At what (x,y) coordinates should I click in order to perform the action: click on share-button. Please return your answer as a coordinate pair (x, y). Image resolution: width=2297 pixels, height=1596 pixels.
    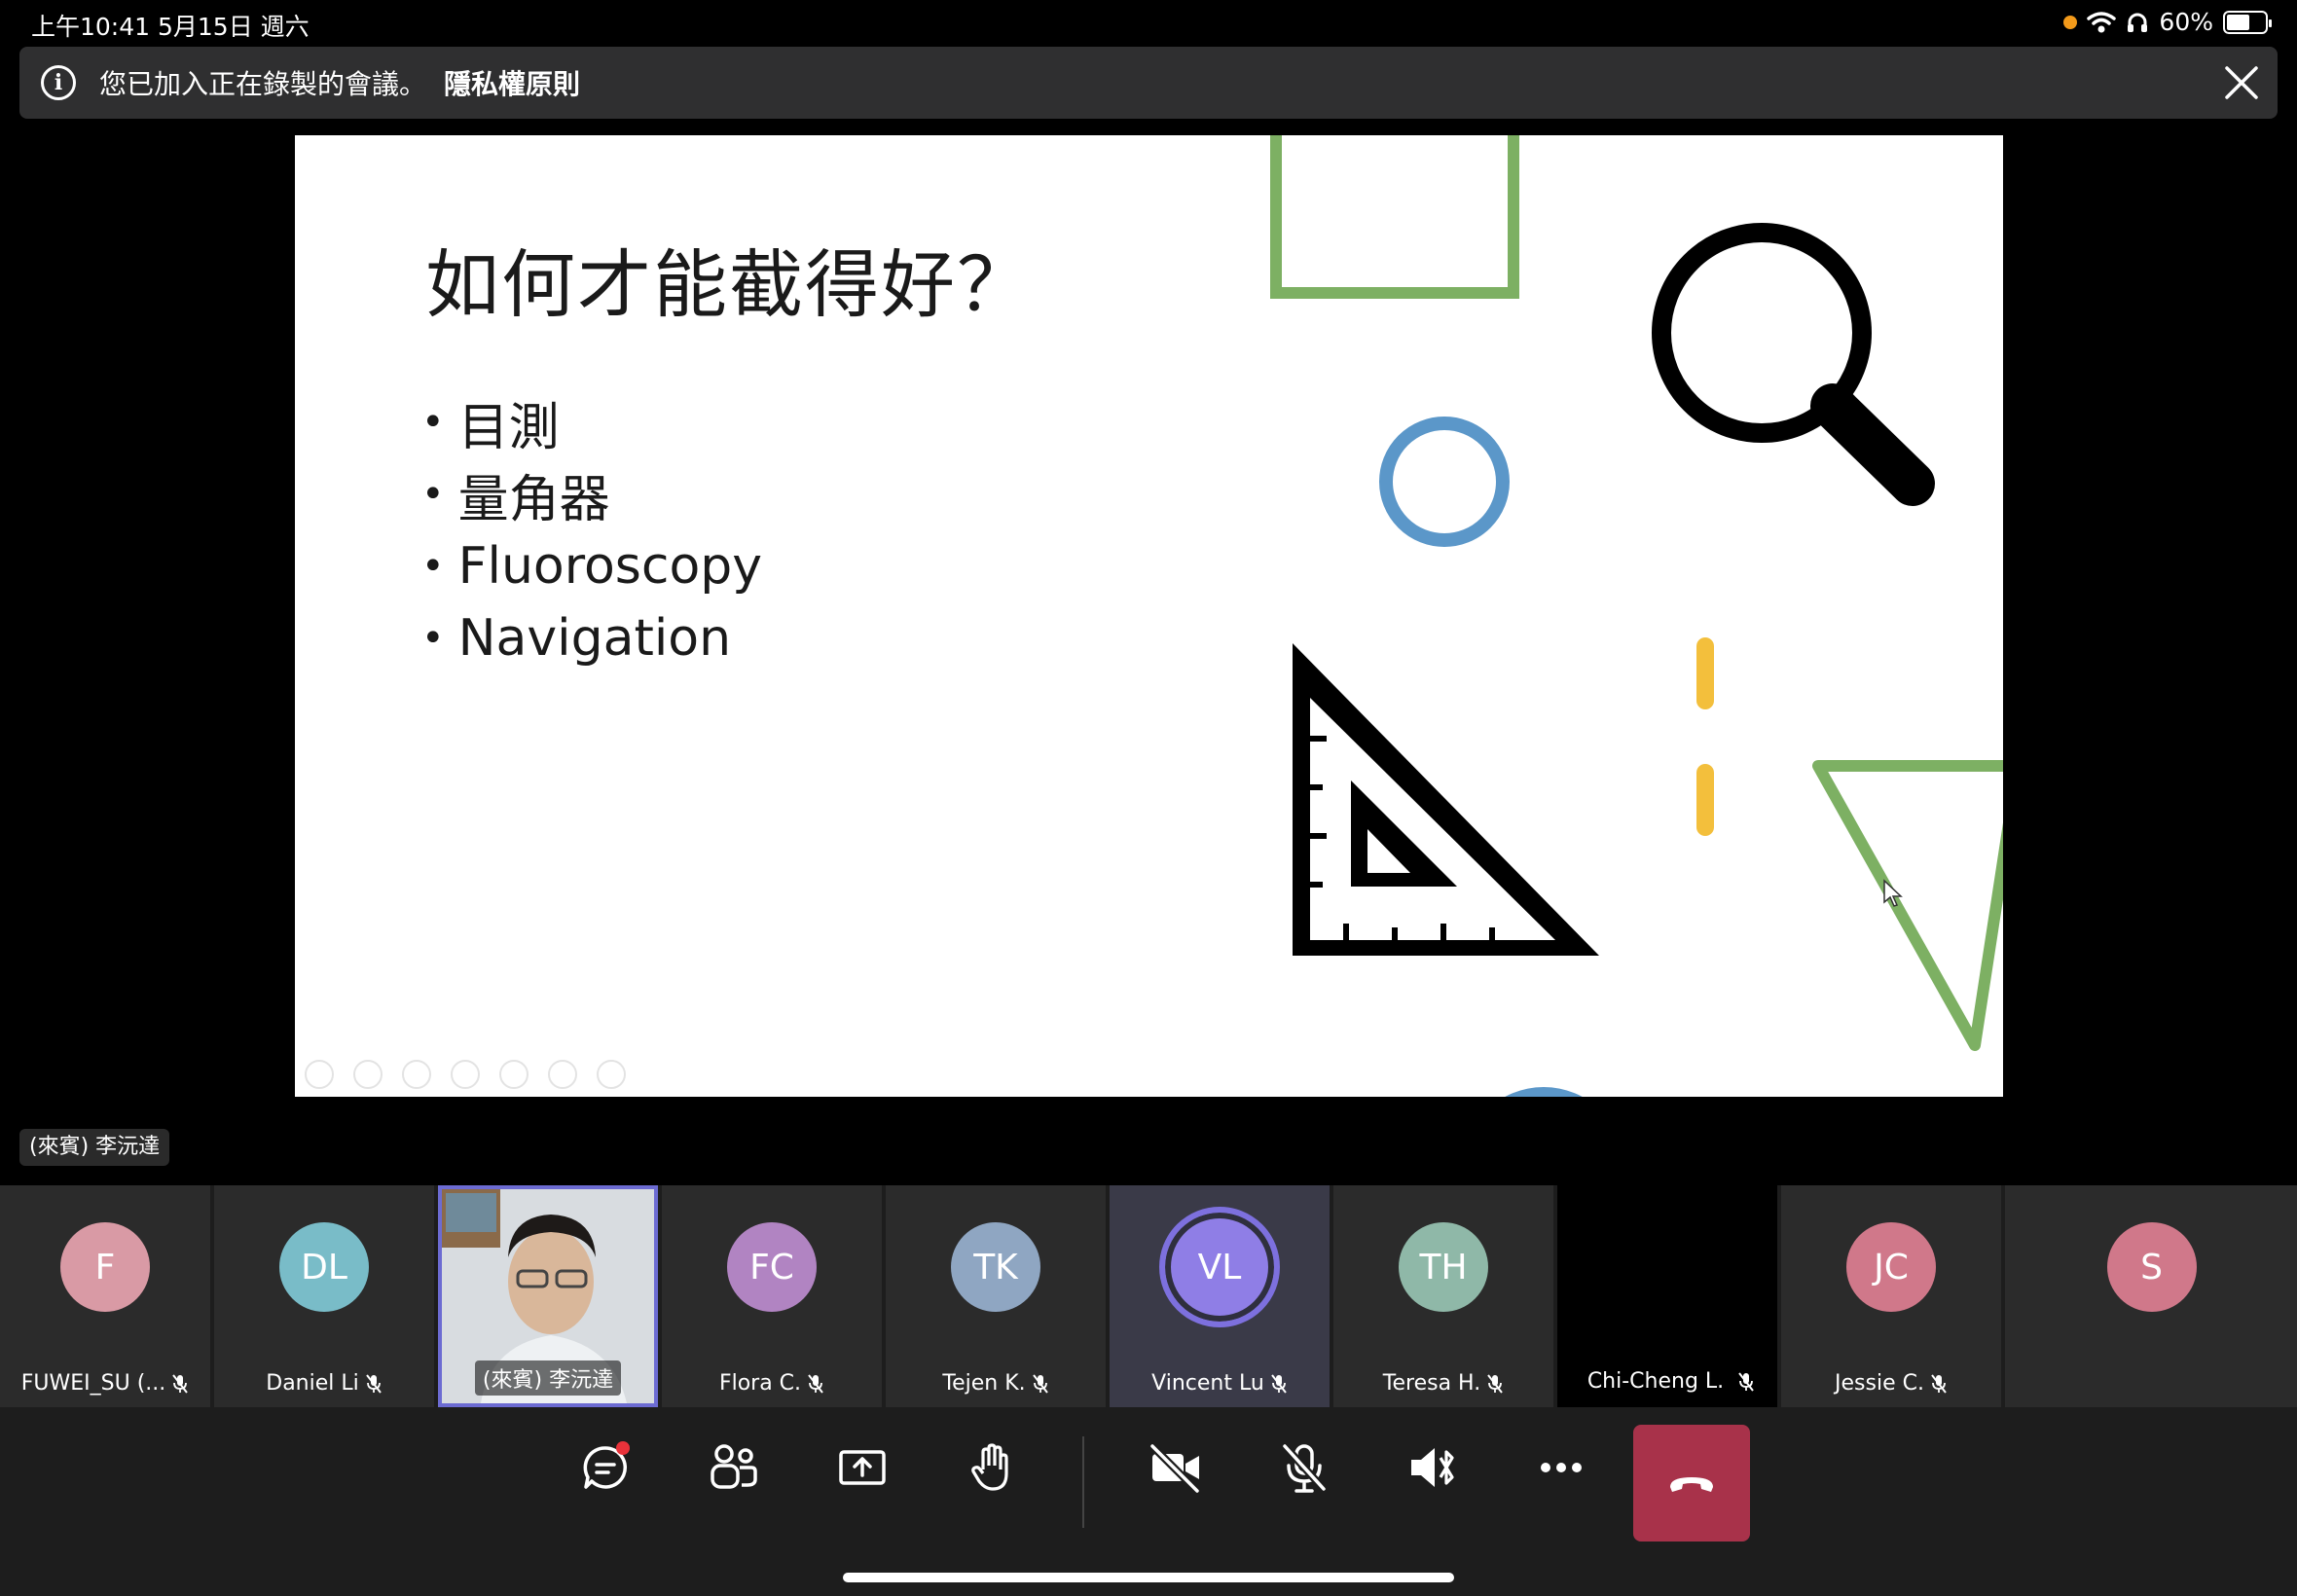
    Looking at the image, I should click on (862, 1468).